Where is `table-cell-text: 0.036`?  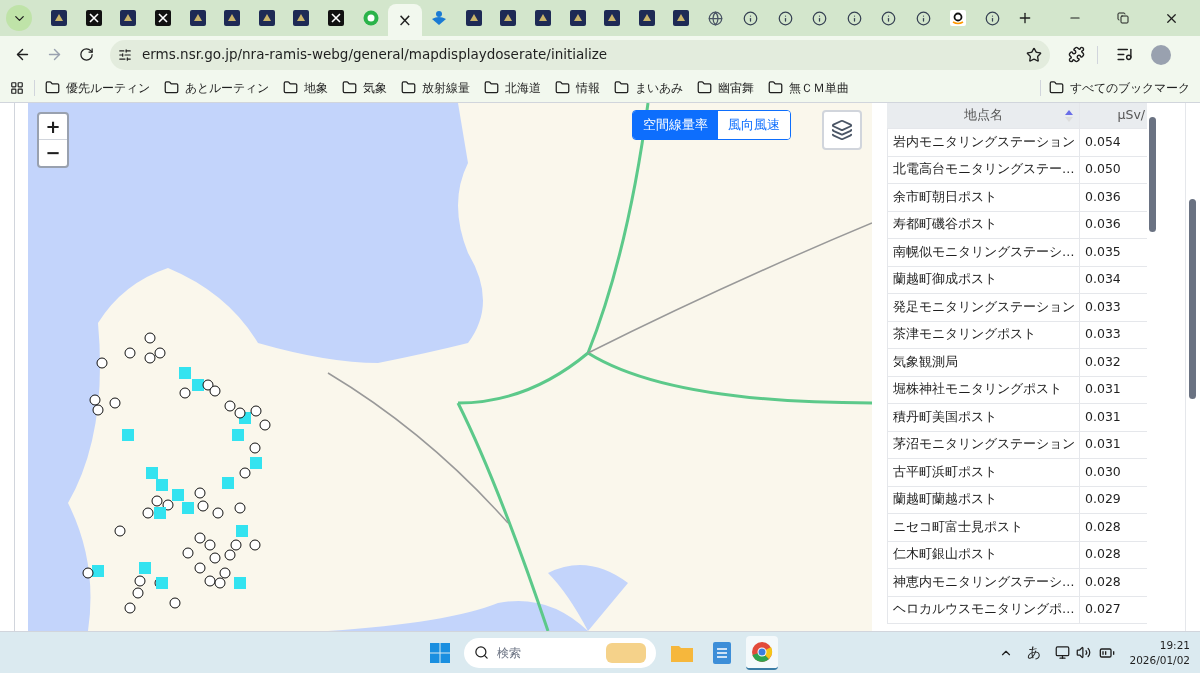
table-cell-text: 0.036 is located at coordinates (1103, 224).